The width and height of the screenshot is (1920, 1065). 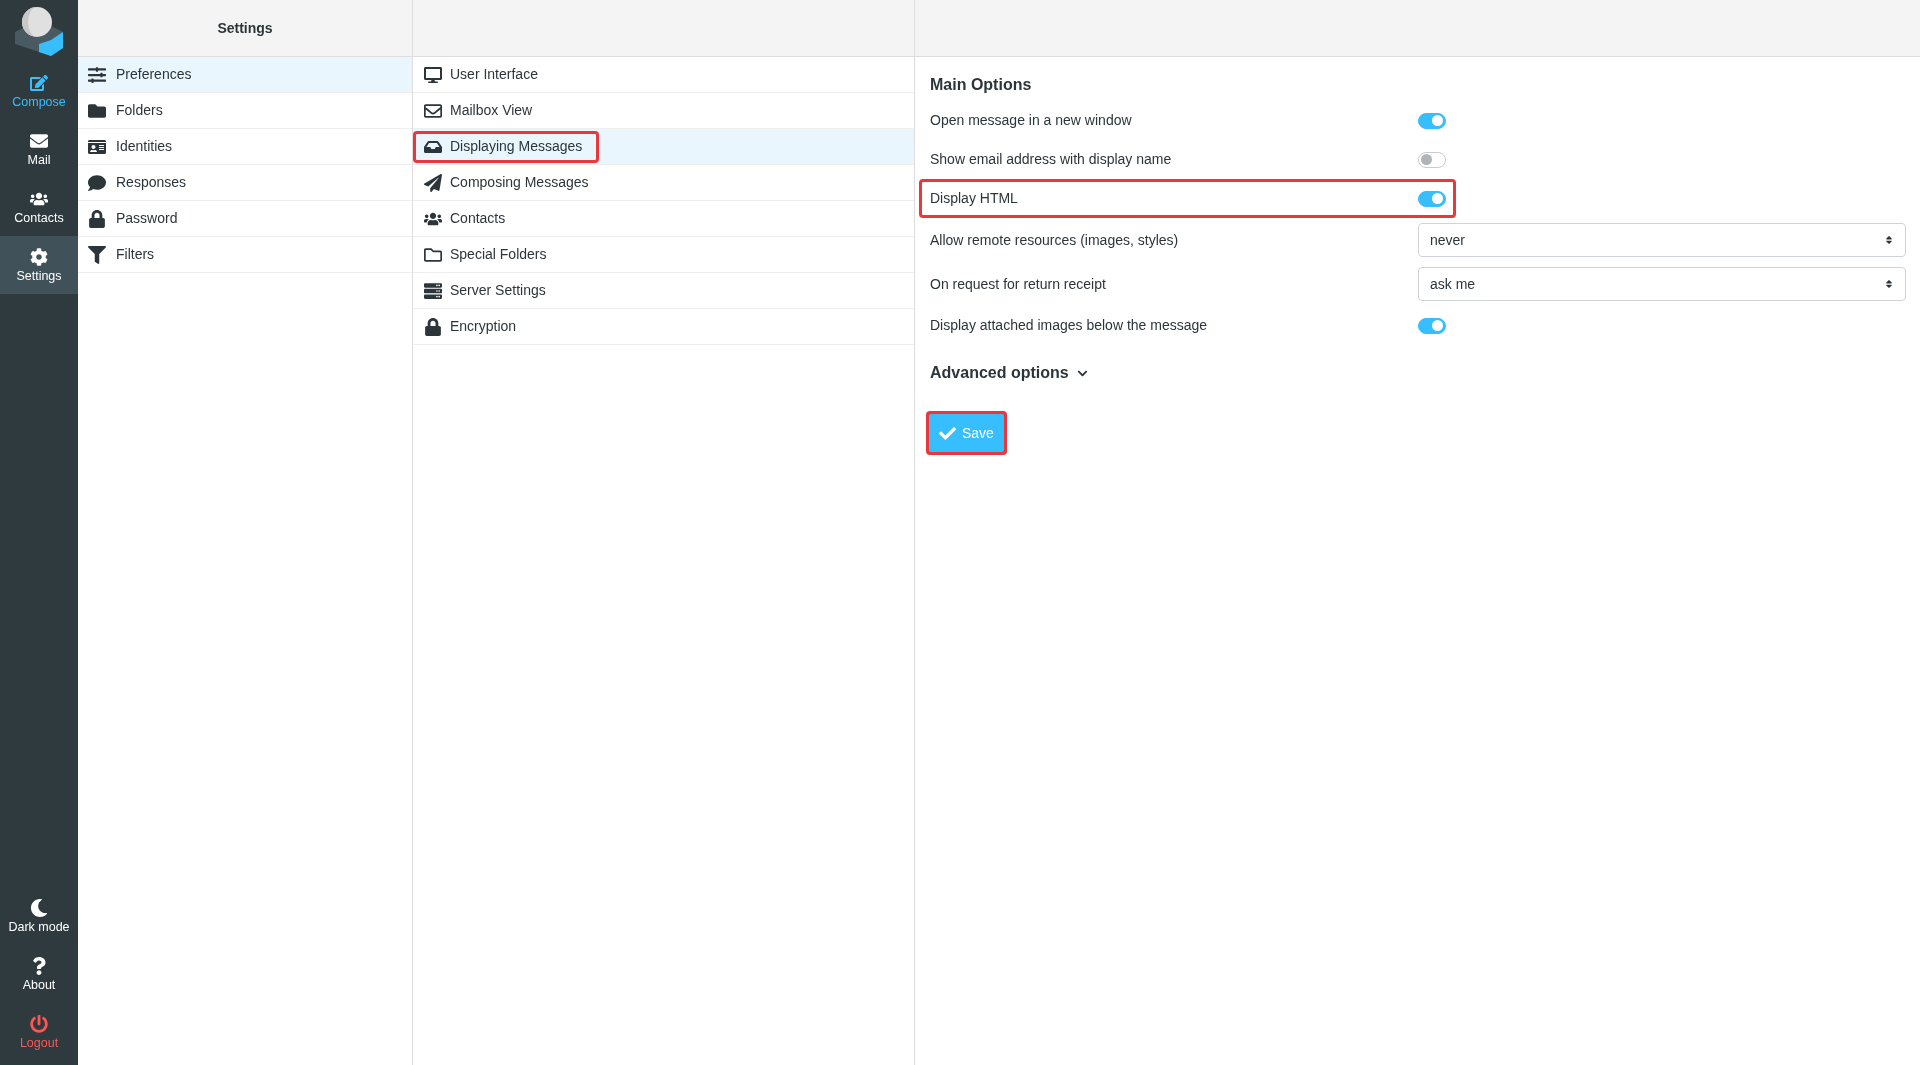 What do you see at coordinates (245, 219) in the screenshot?
I see `category-item: Password` at bounding box center [245, 219].